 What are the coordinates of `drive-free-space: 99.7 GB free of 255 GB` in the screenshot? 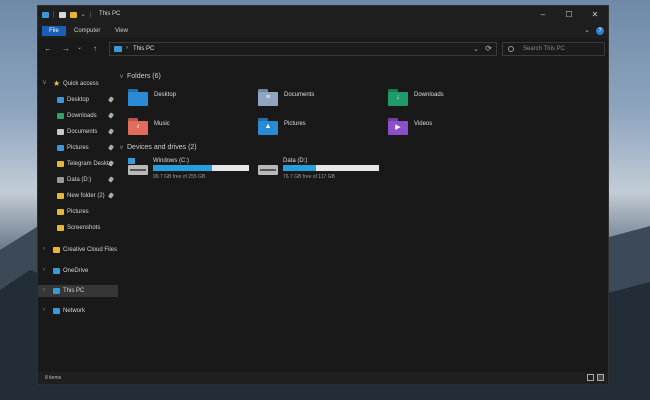 It's located at (179, 177).